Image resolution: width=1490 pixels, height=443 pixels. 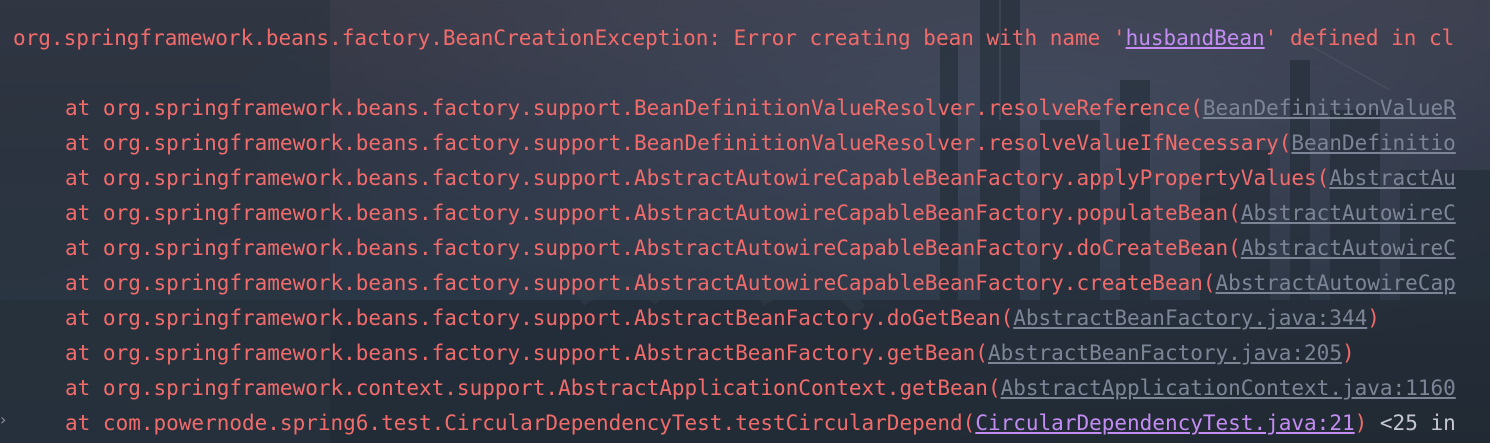 What do you see at coordinates (3, 419) in the screenshot?
I see `expand-chevron-icon: ›` at bounding box center [3, 419].